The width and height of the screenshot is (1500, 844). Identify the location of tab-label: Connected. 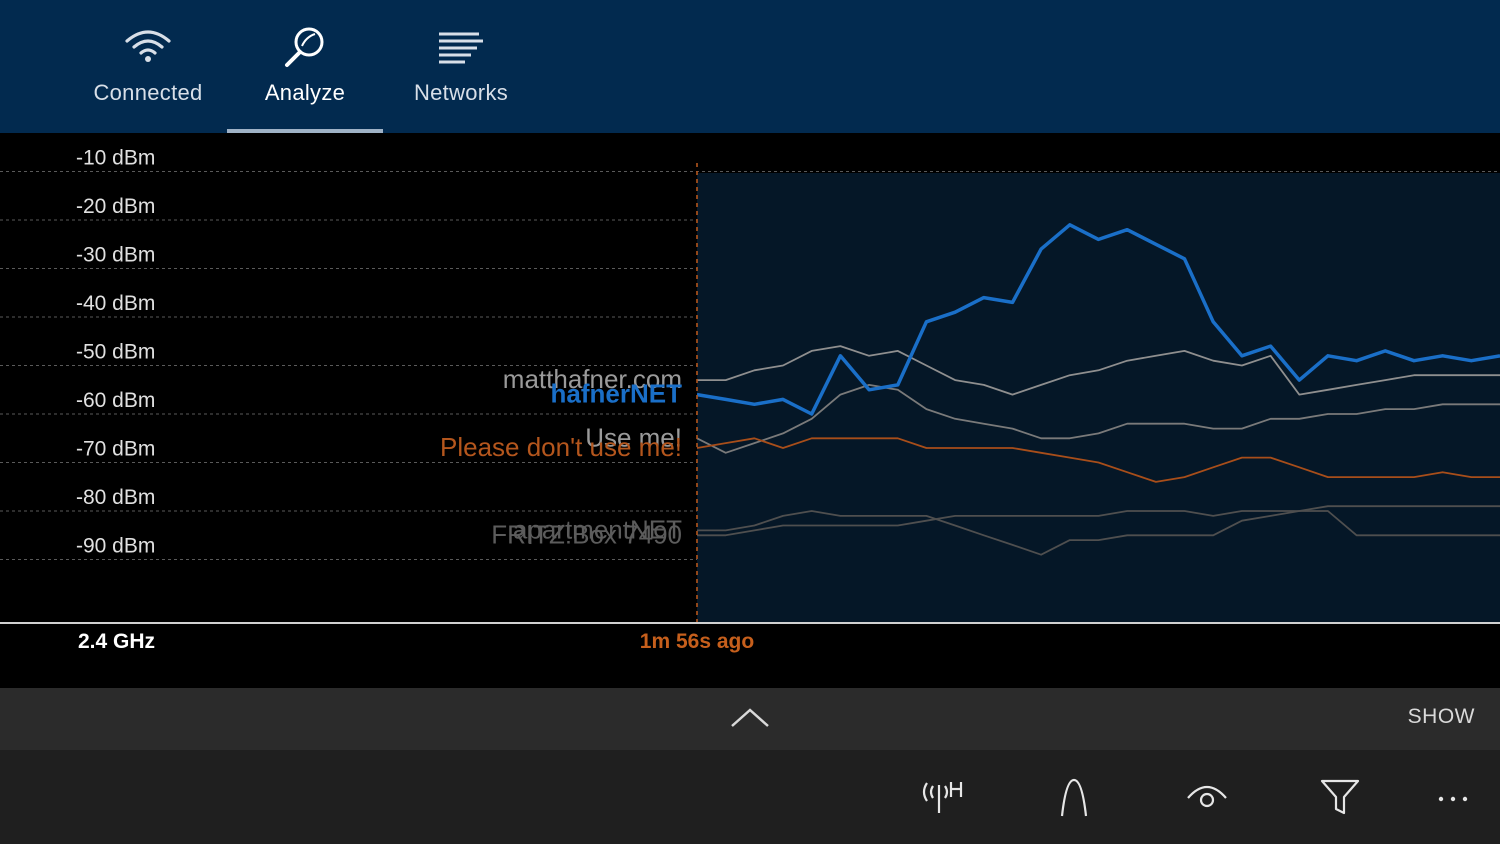
(148, 92).